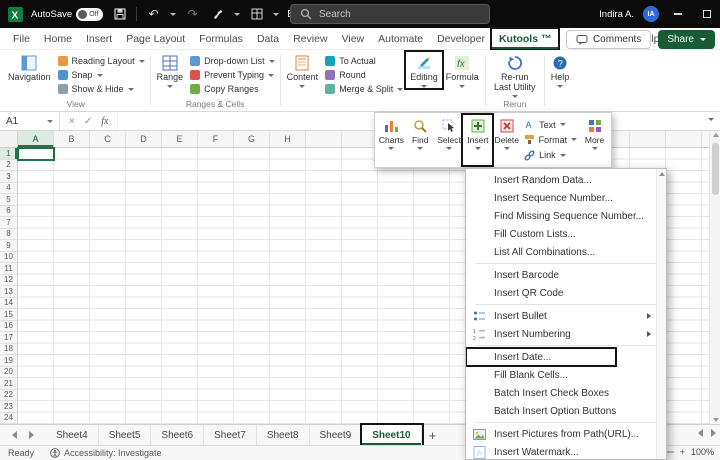  What do you see at coordinates (217, 14) in the screenshot?
I see `format-painter-icon` at bounding box center [217, 14].